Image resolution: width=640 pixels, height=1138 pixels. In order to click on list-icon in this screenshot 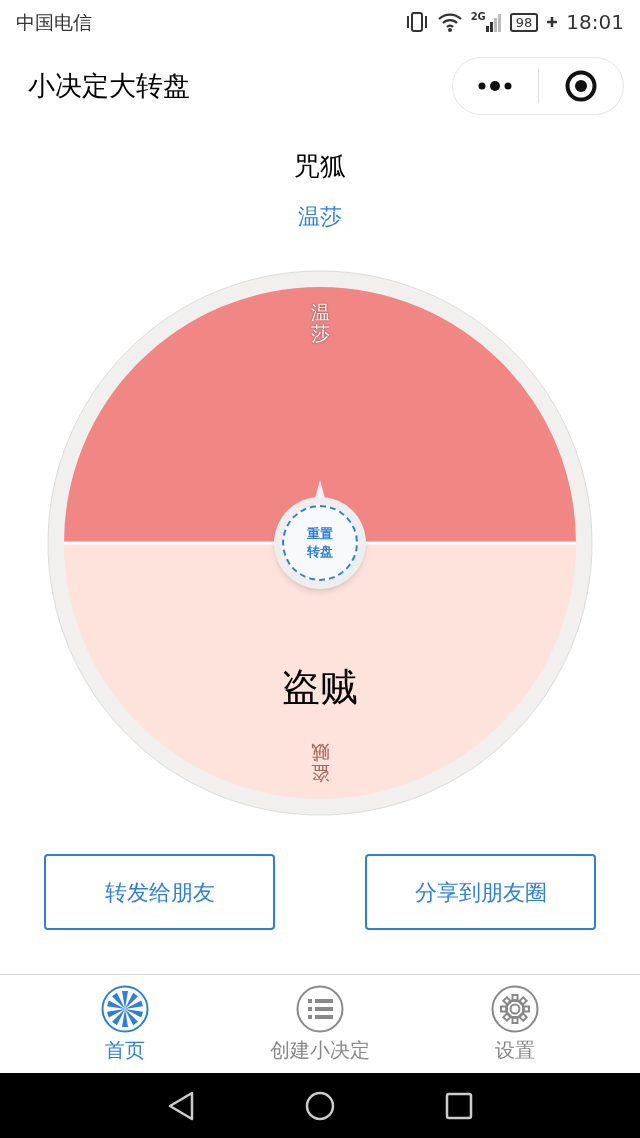, I will do `click(320, 1009)`.